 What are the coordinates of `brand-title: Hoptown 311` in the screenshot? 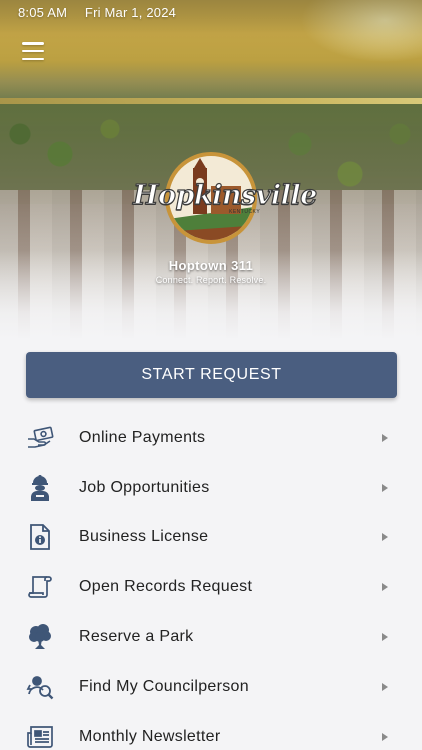 It's located at (211, 265).